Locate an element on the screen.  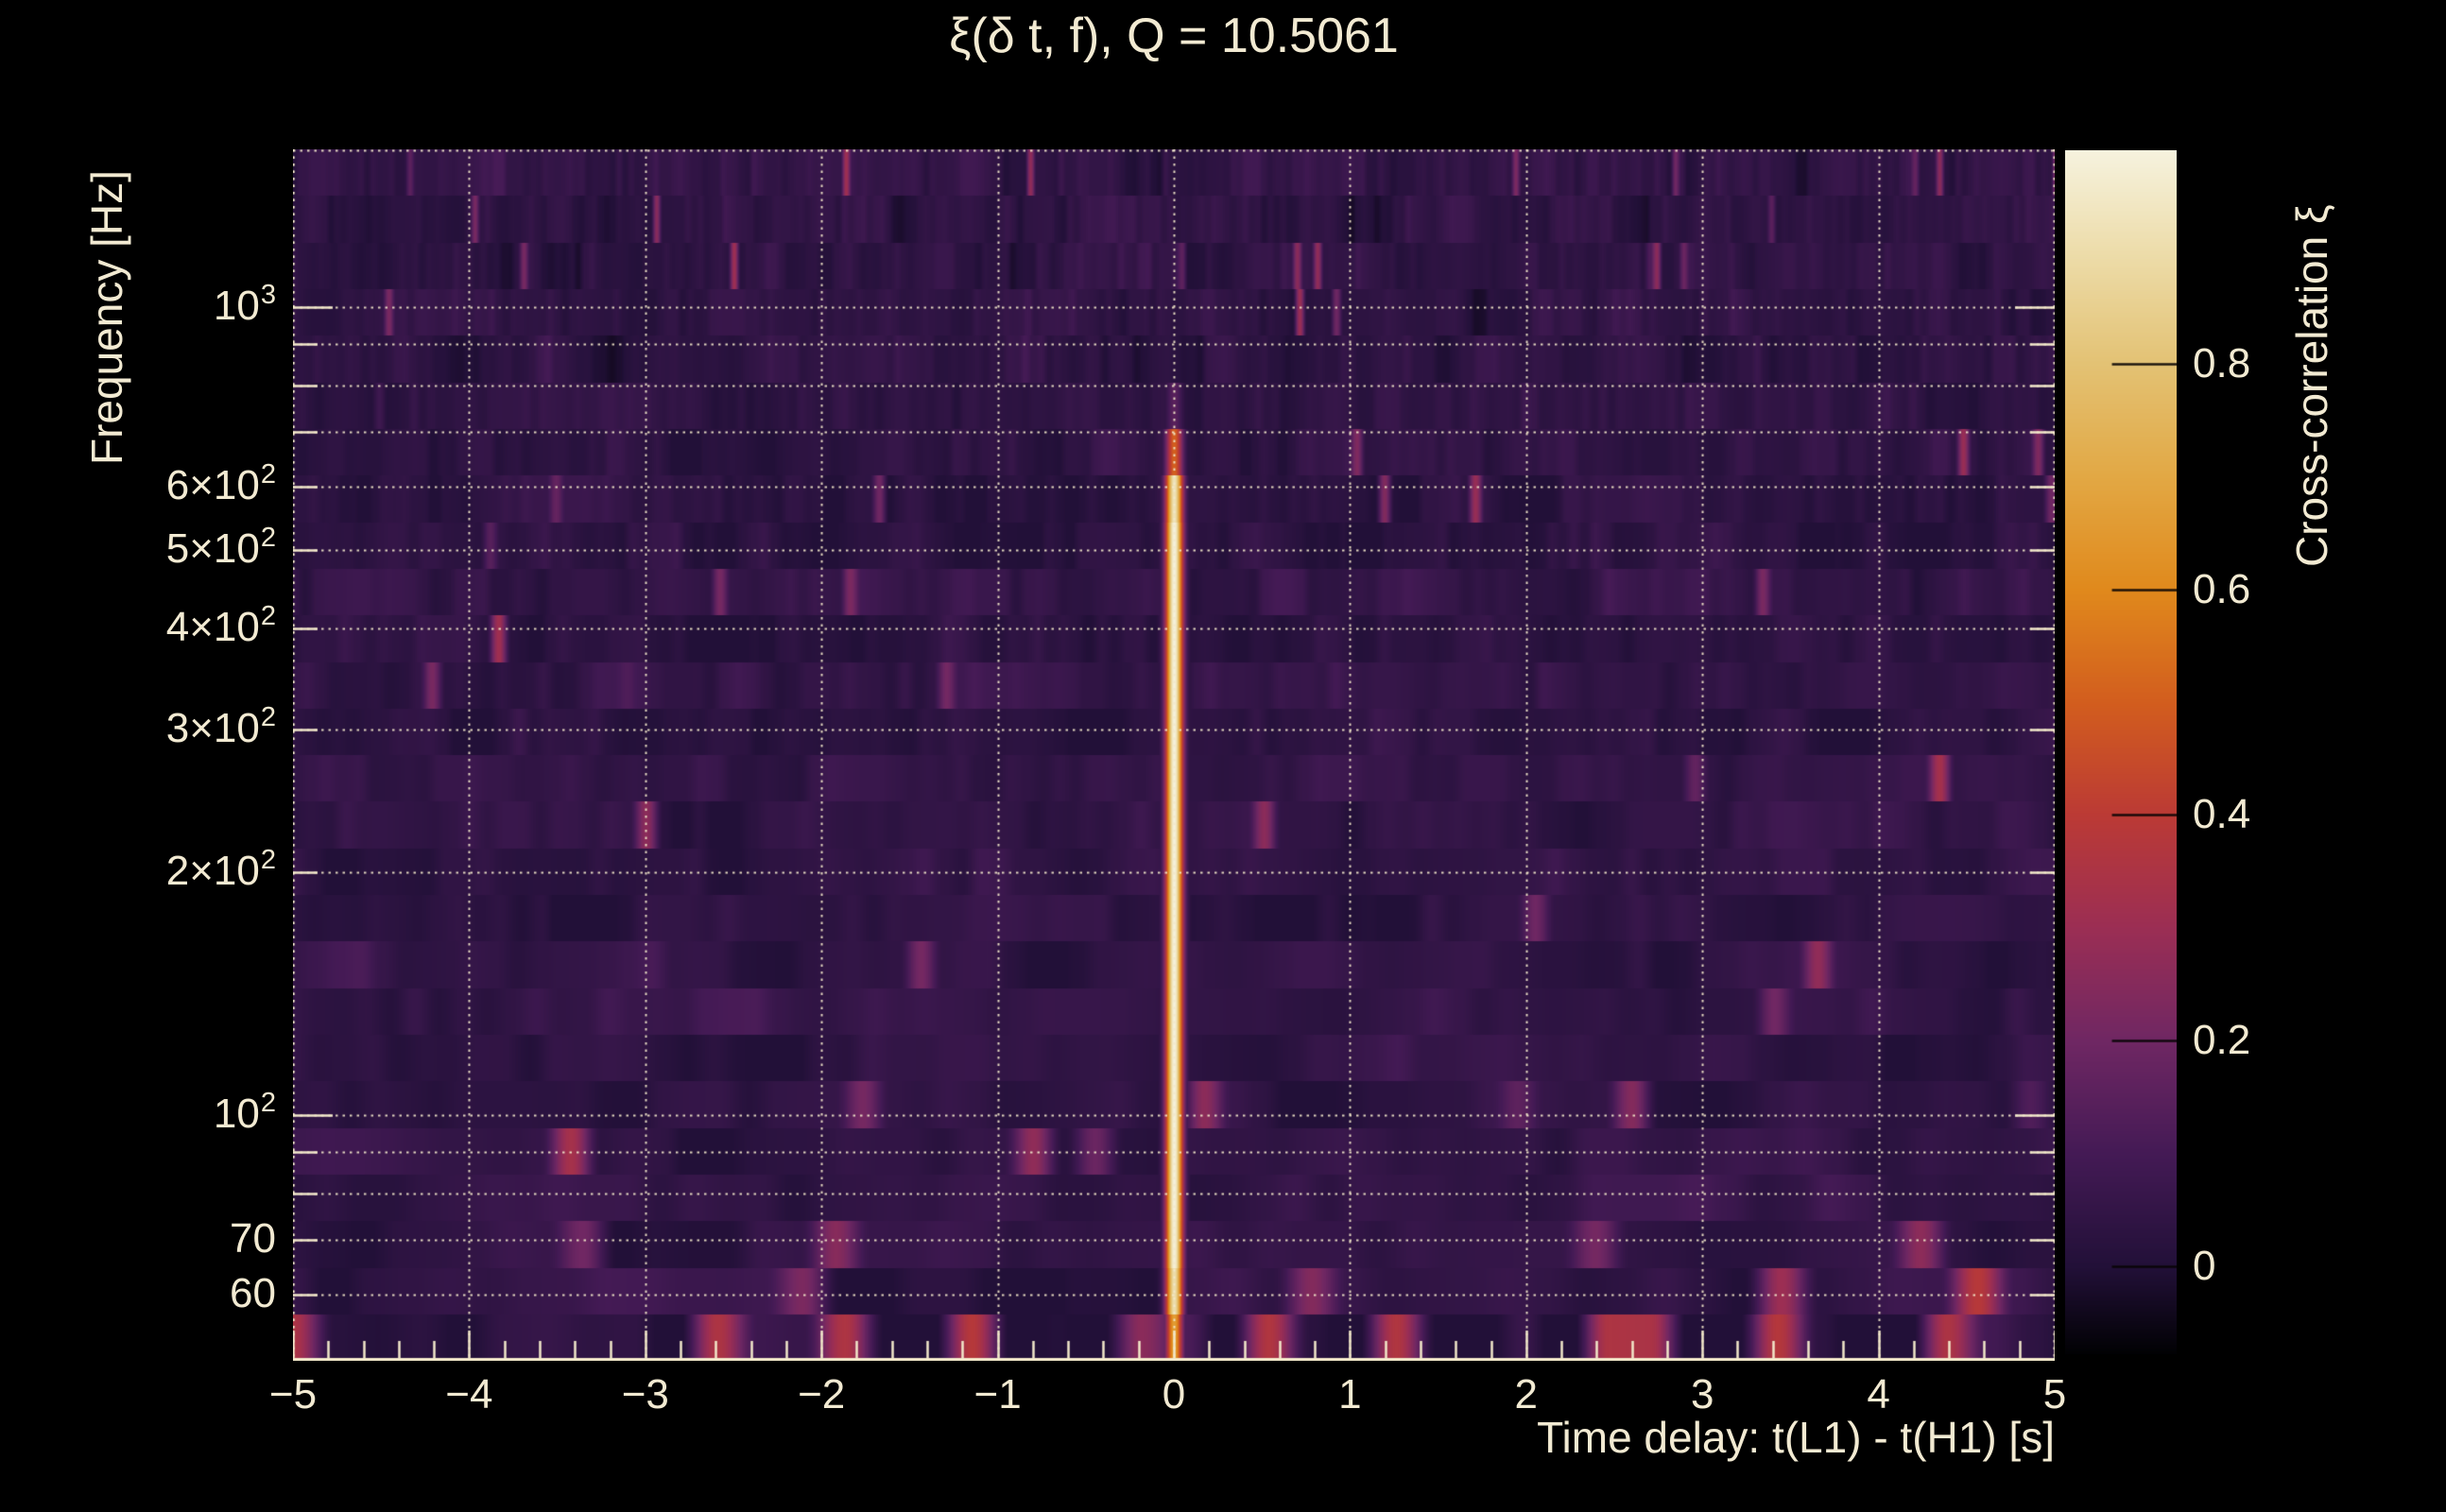
y-tick-label: 103 is located at coordinates (245, 304).